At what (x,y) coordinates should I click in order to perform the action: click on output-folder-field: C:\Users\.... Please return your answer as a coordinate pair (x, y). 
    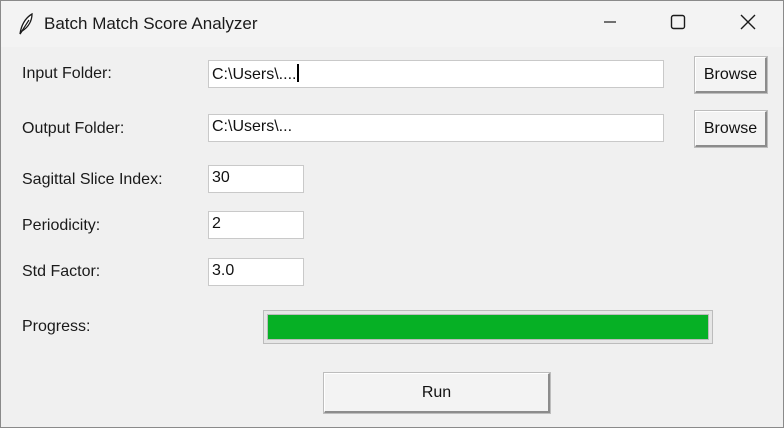
    Looking at the image, I should click on (436, 128).